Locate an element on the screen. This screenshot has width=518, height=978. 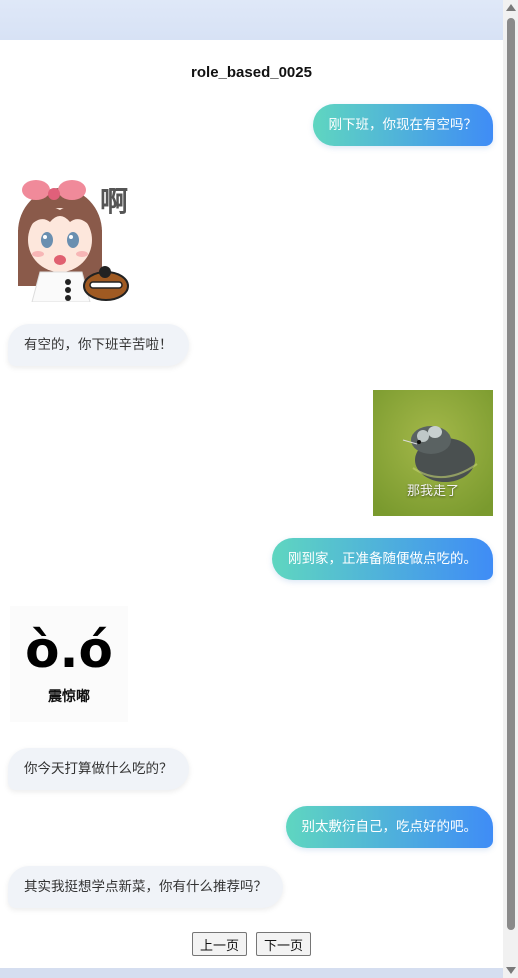
scroll-down-arrow-icon is located at coordinates (511, 970).